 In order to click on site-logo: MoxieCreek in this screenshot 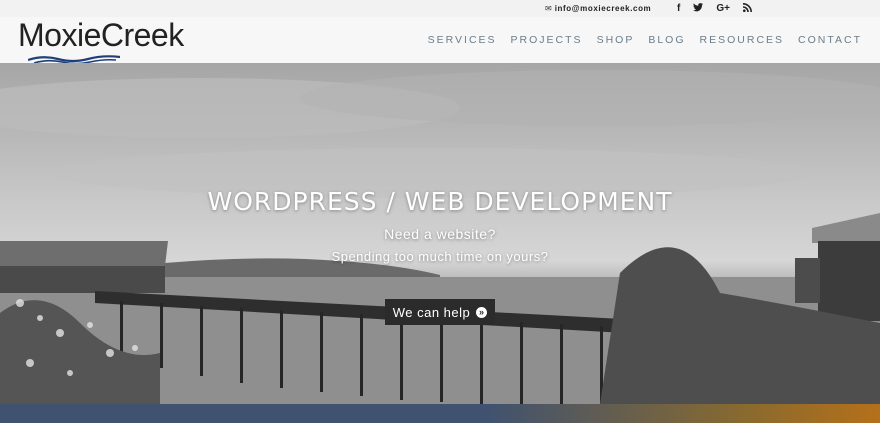, I will do `click(101, 35)`.